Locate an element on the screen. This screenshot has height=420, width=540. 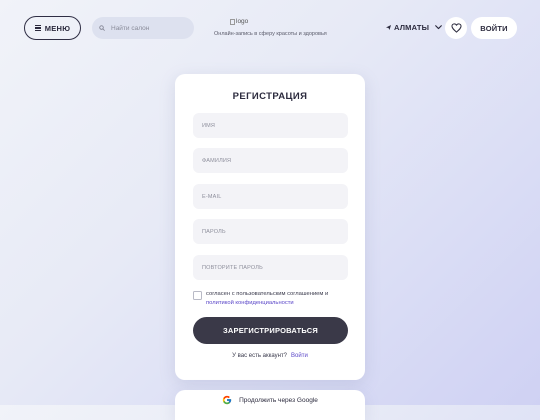
search-box is located at coordinates (143, 28).